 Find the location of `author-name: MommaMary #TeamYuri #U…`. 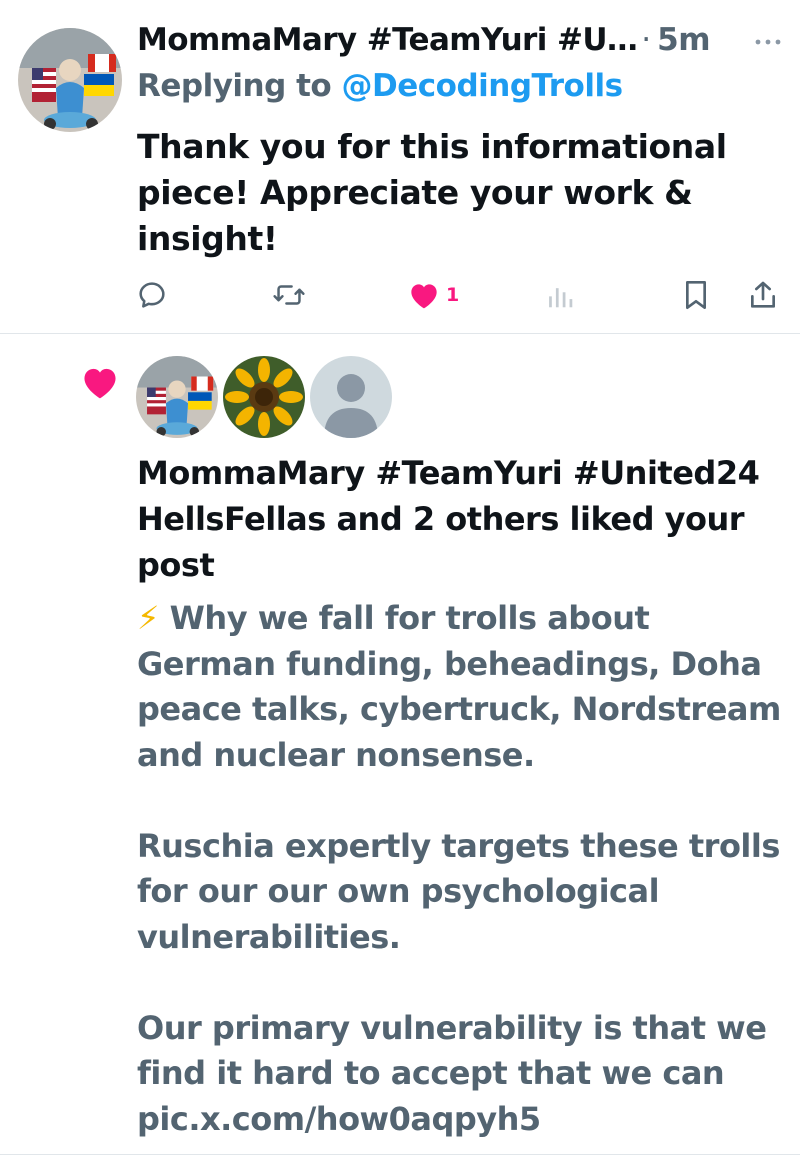

author-name: MommaMary #TeamYuri #U… is located at coordinates (387, 40).